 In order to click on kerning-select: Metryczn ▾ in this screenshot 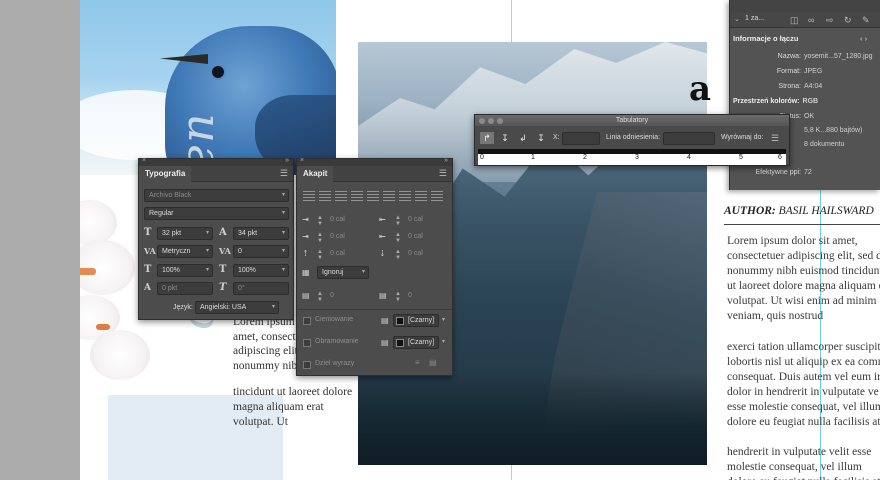, I will do `click(185, 251)`.